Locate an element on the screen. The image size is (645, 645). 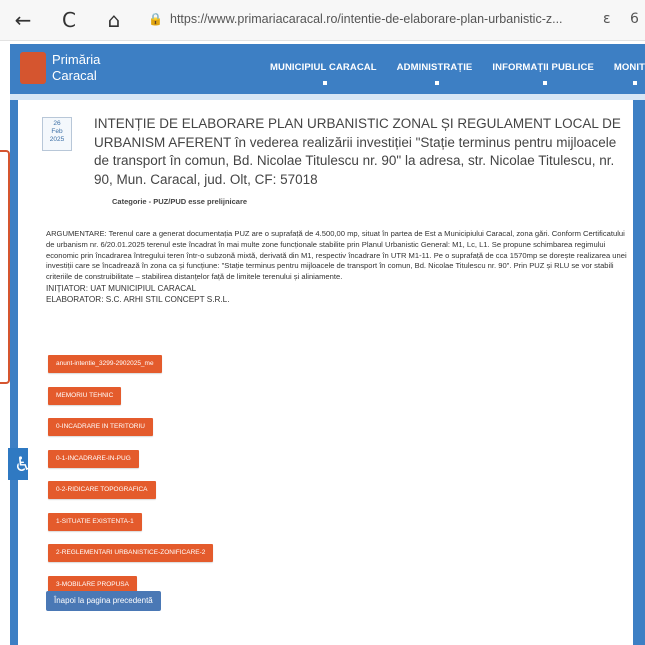
sidebar-tab is located at coordinates (5, 267).